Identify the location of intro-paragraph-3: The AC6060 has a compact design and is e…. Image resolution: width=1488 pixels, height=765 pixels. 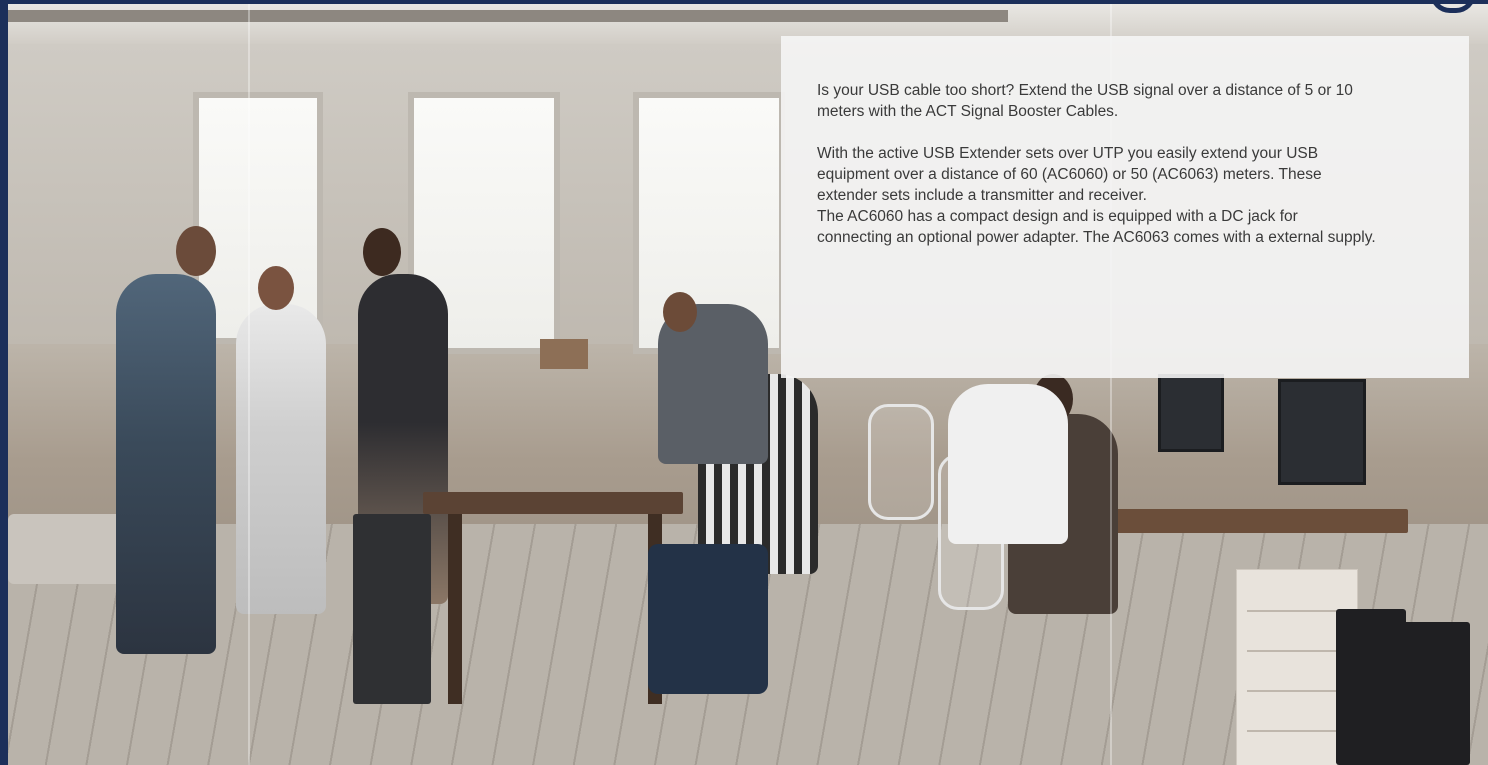
(1096, 227).